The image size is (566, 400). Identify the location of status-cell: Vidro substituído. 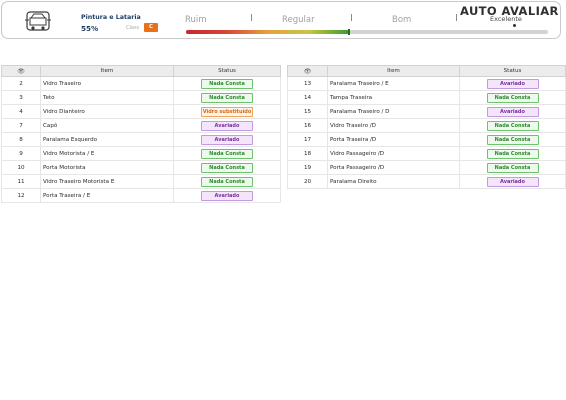
(227, 111).